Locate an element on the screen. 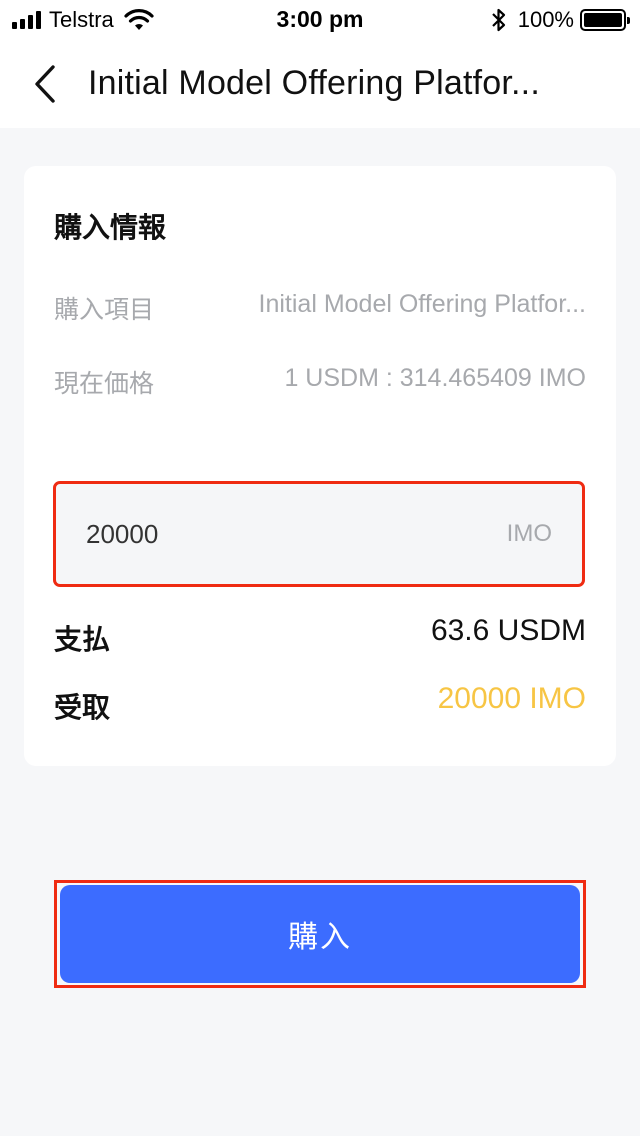  status-right: 100% is located at coordinates (560, 20).